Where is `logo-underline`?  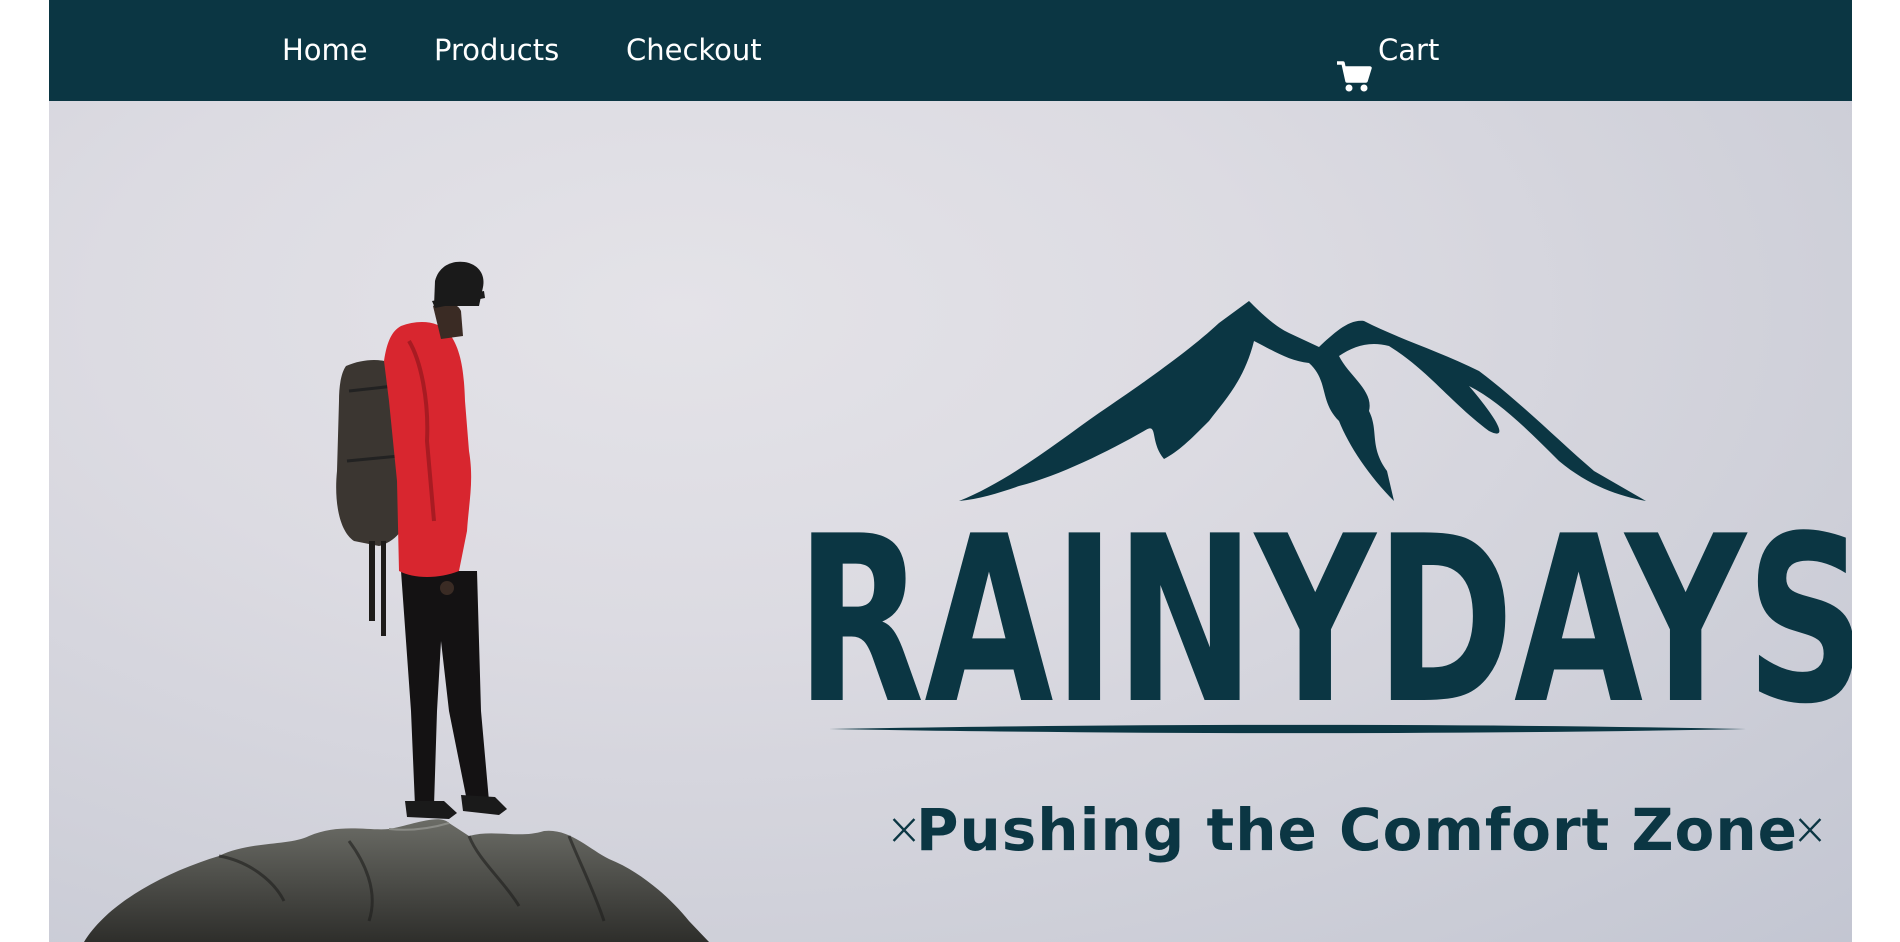
logo-underline is located at coordinates (1287, 729).